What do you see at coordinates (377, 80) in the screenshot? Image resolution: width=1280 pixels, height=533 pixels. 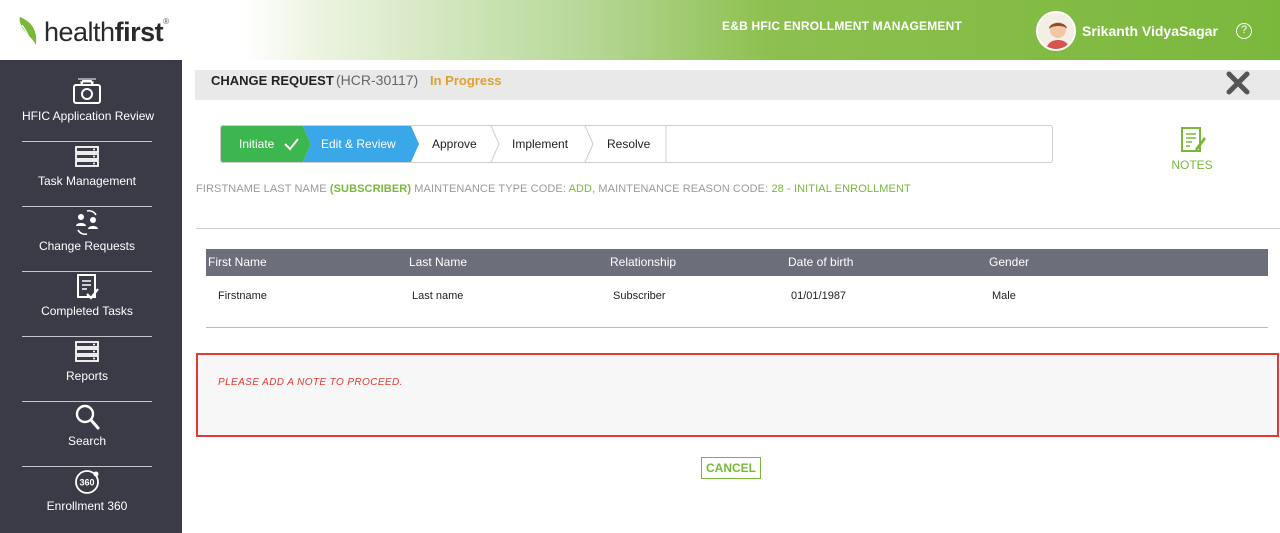 I see `change-request-id: (HCR-30117)` at bounding box center [377, 80].